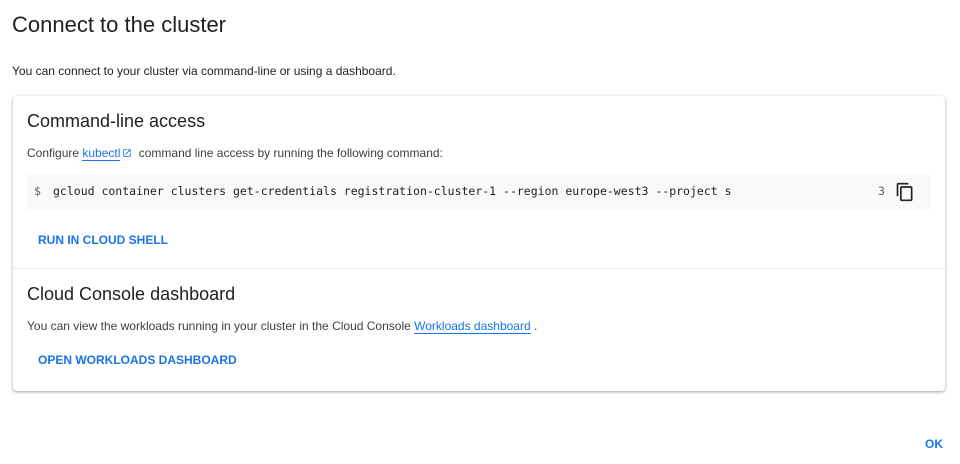  I want to click on kubectl-link: kubectl, so click(101, 153).